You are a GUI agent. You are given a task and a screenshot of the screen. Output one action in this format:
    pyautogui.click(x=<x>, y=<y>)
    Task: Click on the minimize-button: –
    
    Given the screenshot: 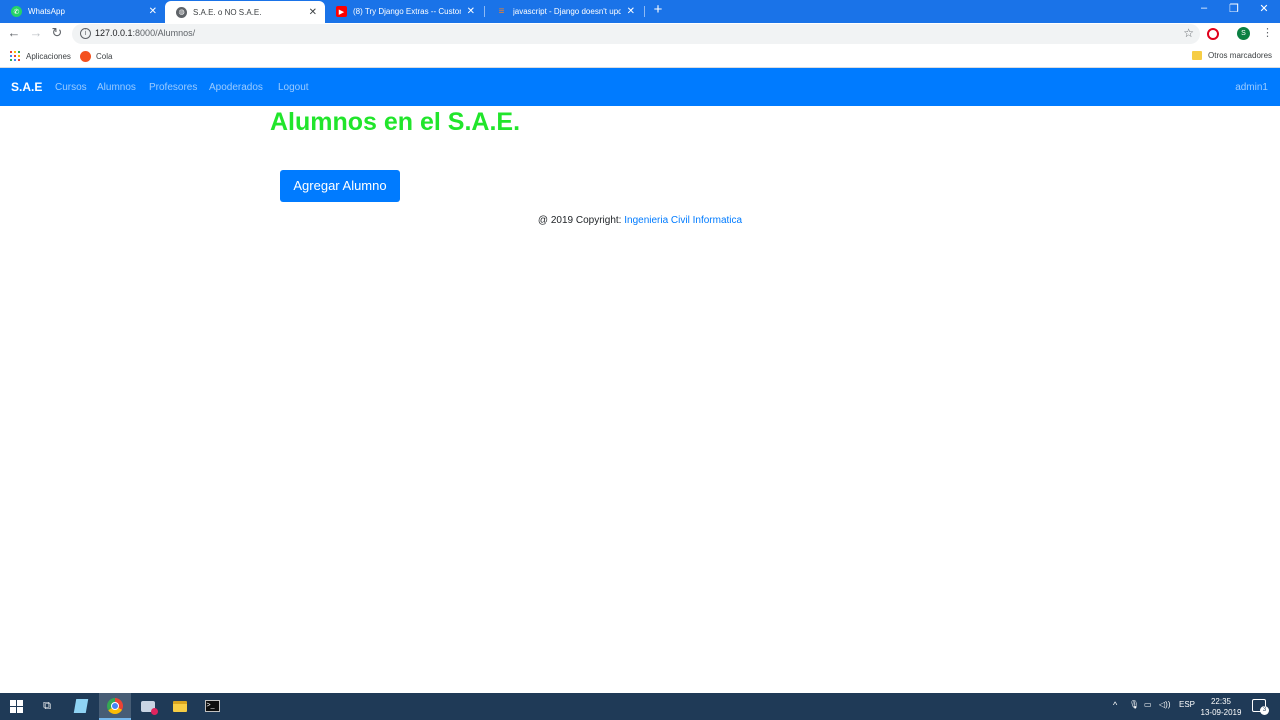 What is the action you would take?
    pyautogui.click(x=1204, y=8)
    